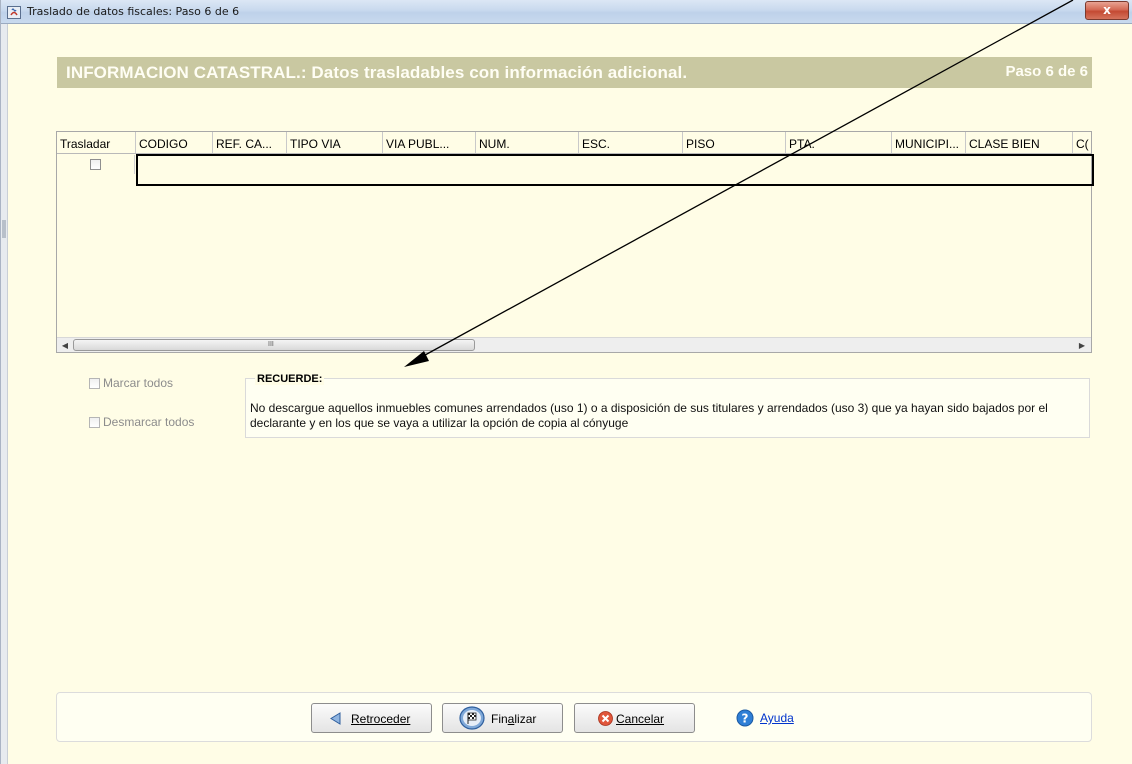 The width and height of the screenshot is (1132, 764). I want to click on column-header-codigo: CODIGO, so click(174, 142).